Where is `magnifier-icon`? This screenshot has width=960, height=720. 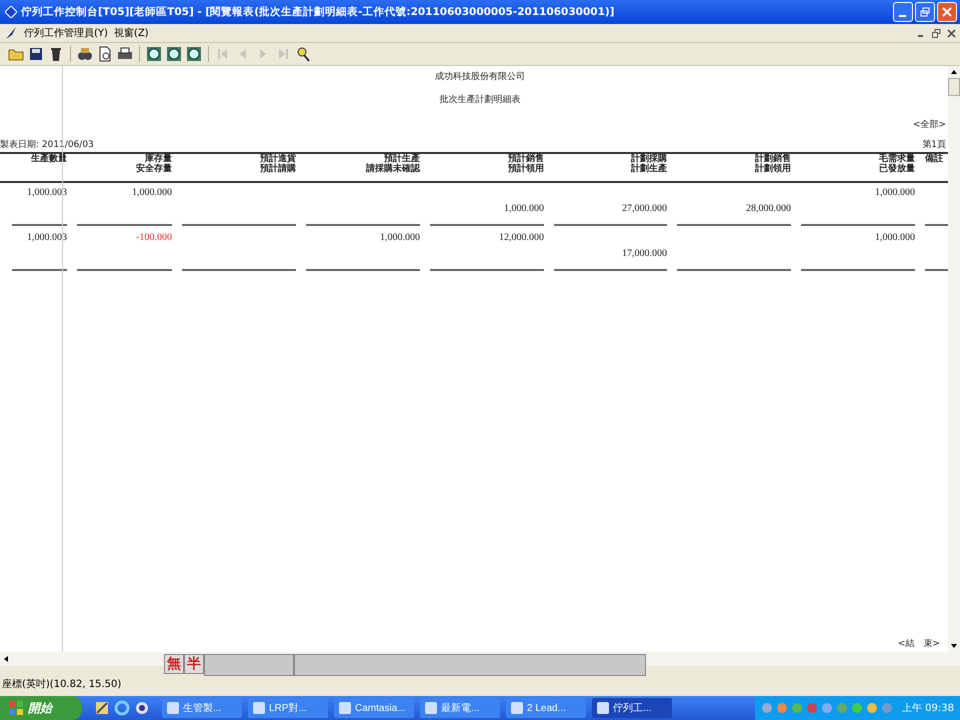 magnifier-icon is located at coordinates (303, 54).